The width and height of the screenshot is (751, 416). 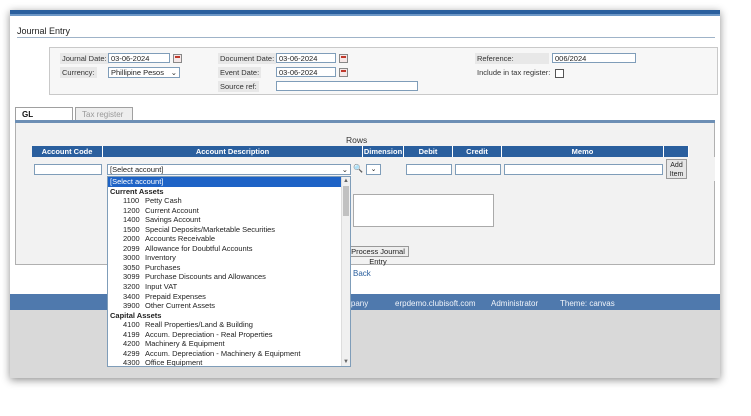 What do you see at coordinates (676, 151) in the screenshot?
I see `column-actions` at bounding box center [676, 151].